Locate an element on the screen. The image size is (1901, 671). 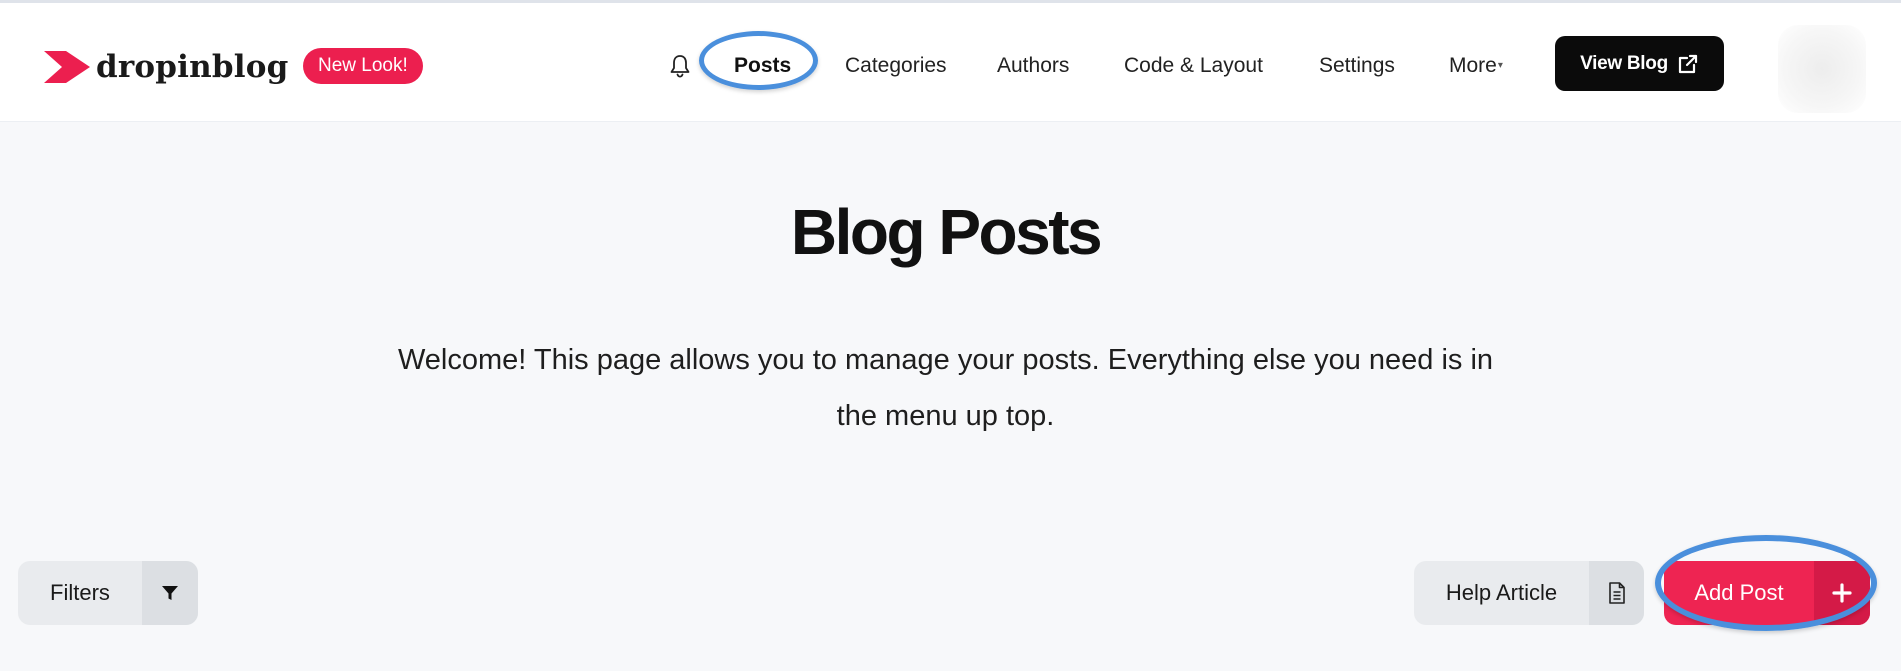
page-title: Blog Posts is located at coordinates (946, 232).